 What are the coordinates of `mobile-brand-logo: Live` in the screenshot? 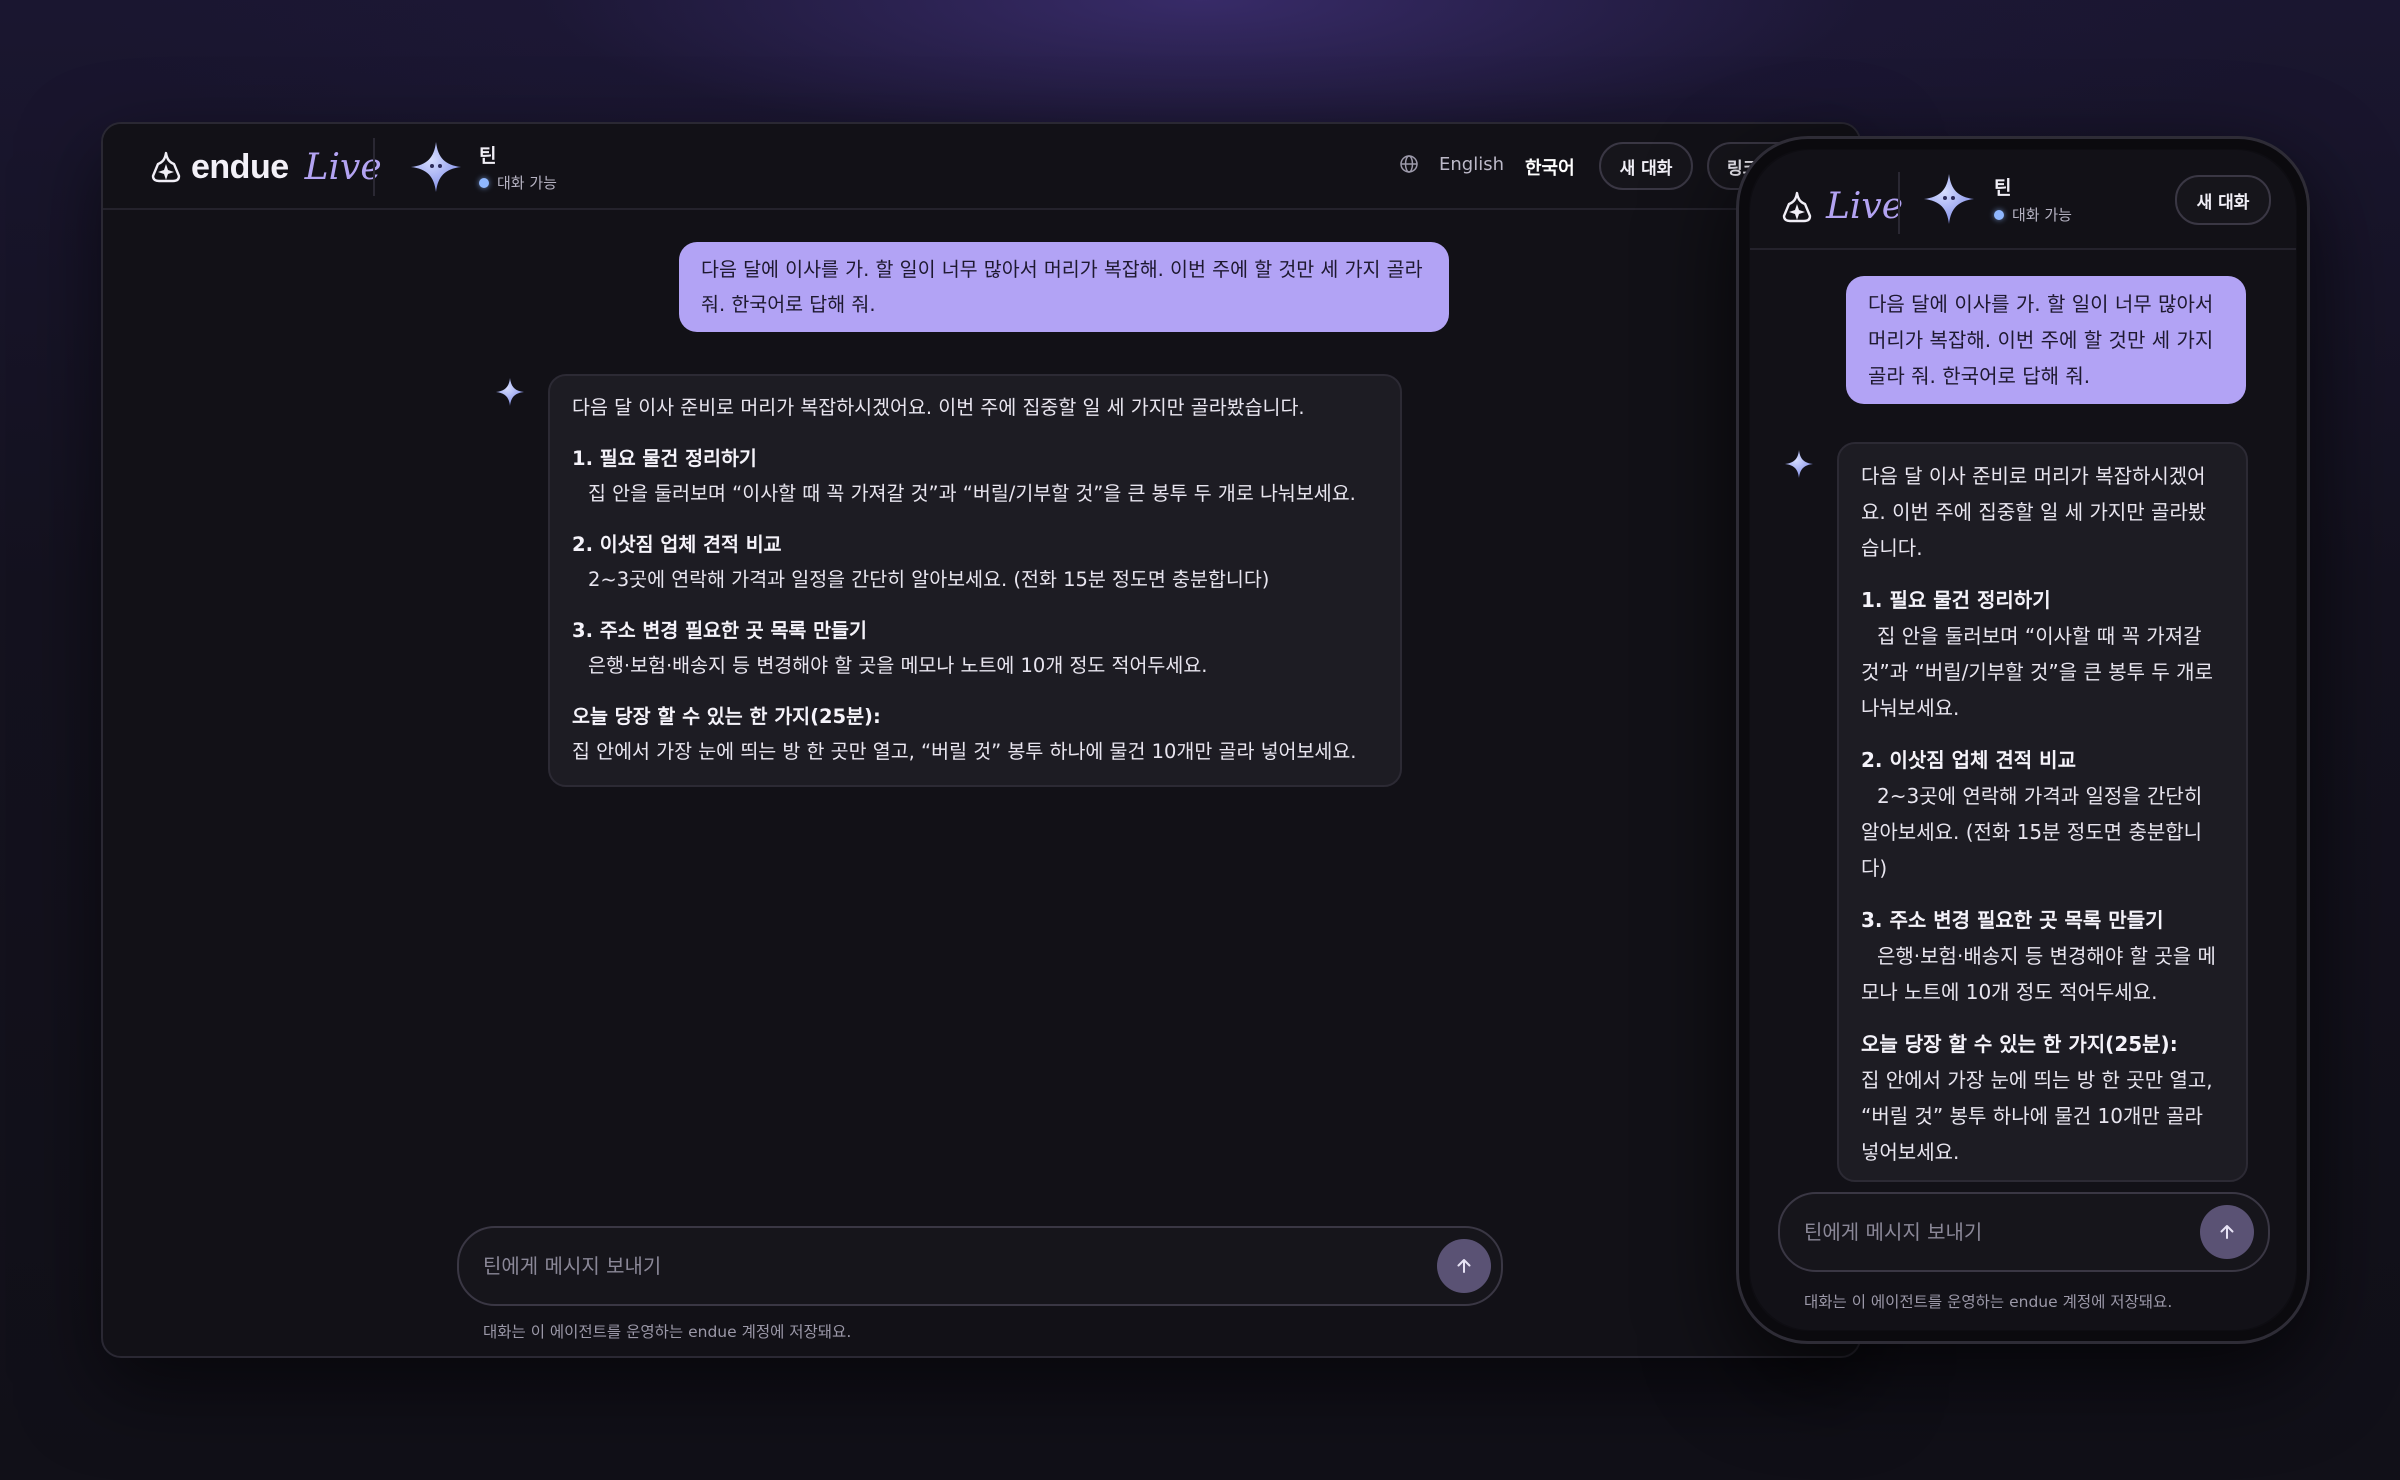 It's located at (1841, 206).